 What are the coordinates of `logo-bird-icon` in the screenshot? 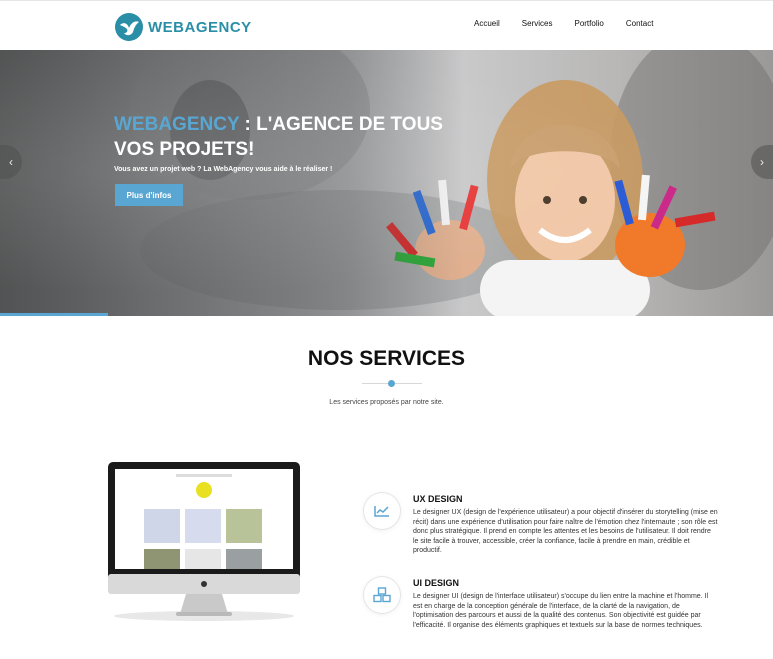 It's located at (129, 27).